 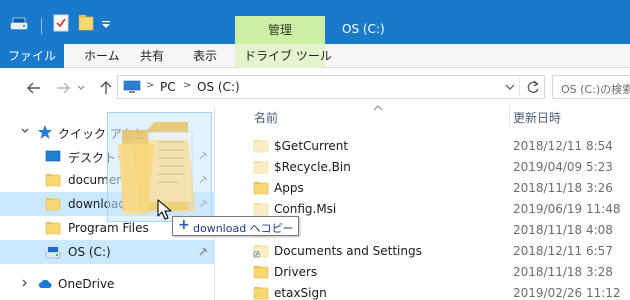 I want to click on search-box: OS (C:)の検索, so click(x=591, y=87).